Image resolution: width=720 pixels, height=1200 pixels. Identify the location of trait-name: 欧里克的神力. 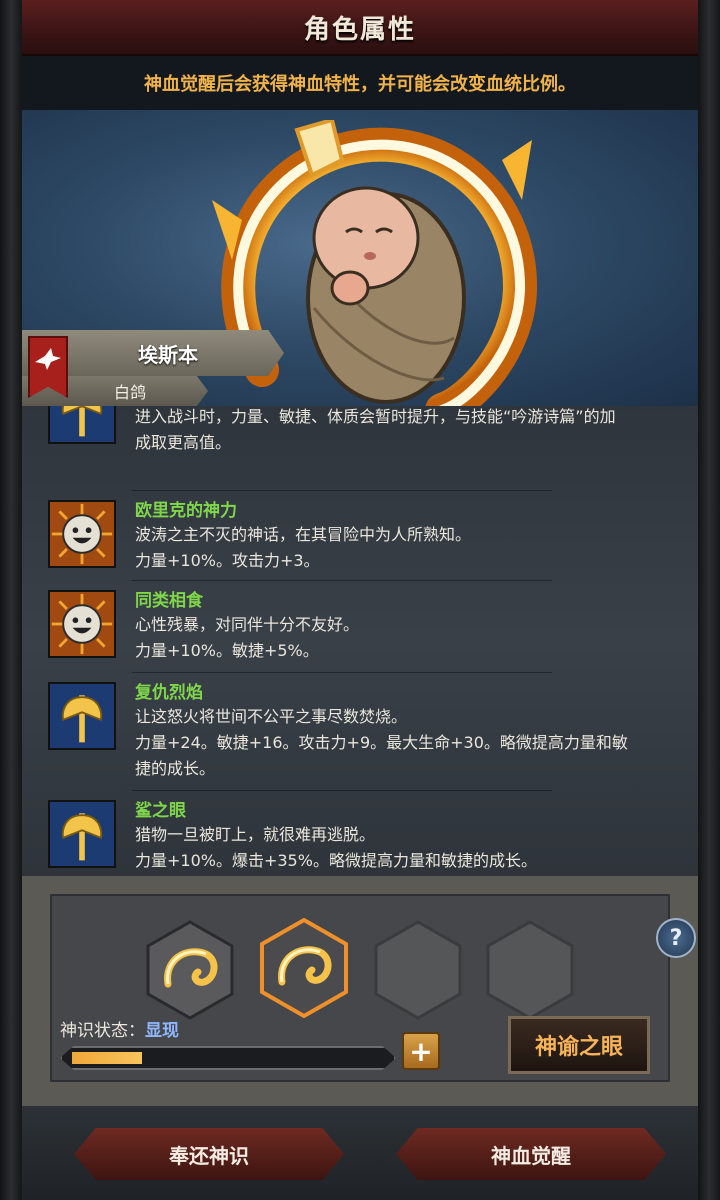
(186, 511).